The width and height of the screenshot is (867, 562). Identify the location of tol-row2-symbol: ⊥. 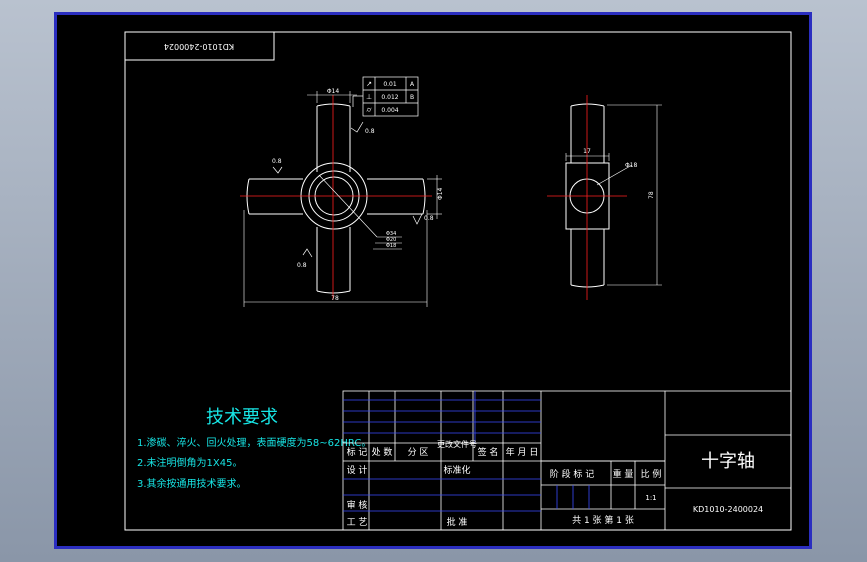
(369, 97).